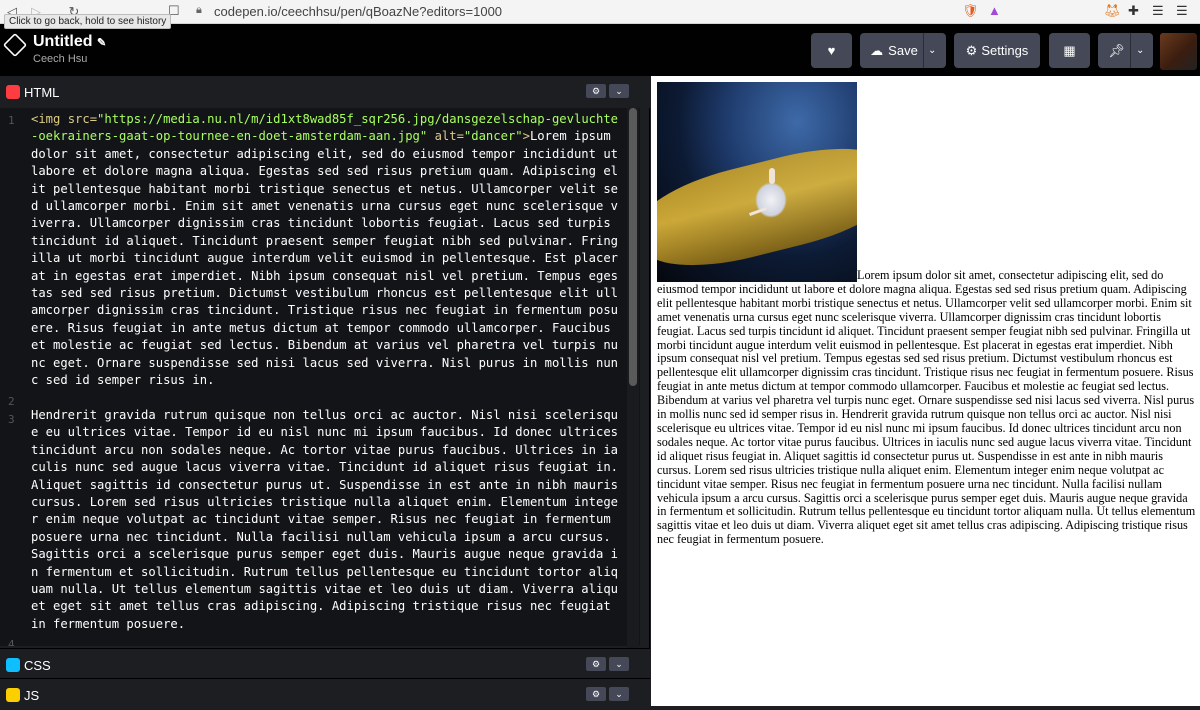  I want to click on html-settings-icon: ⚙, so click(596, 91).